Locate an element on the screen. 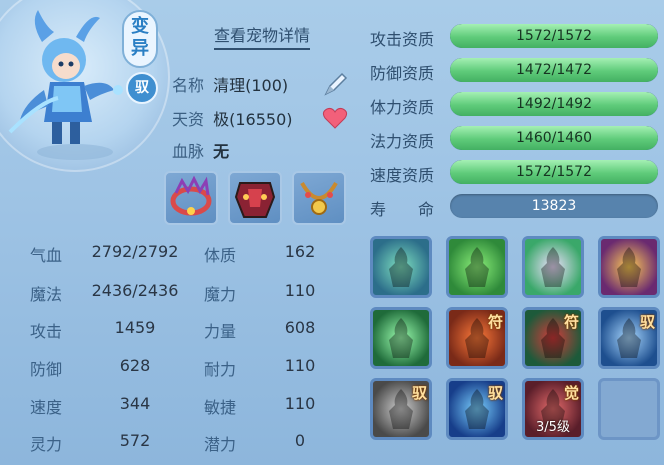 This screenshot has width=664, height=465. stat-label: 防御 is located at coordinates (46, 369).